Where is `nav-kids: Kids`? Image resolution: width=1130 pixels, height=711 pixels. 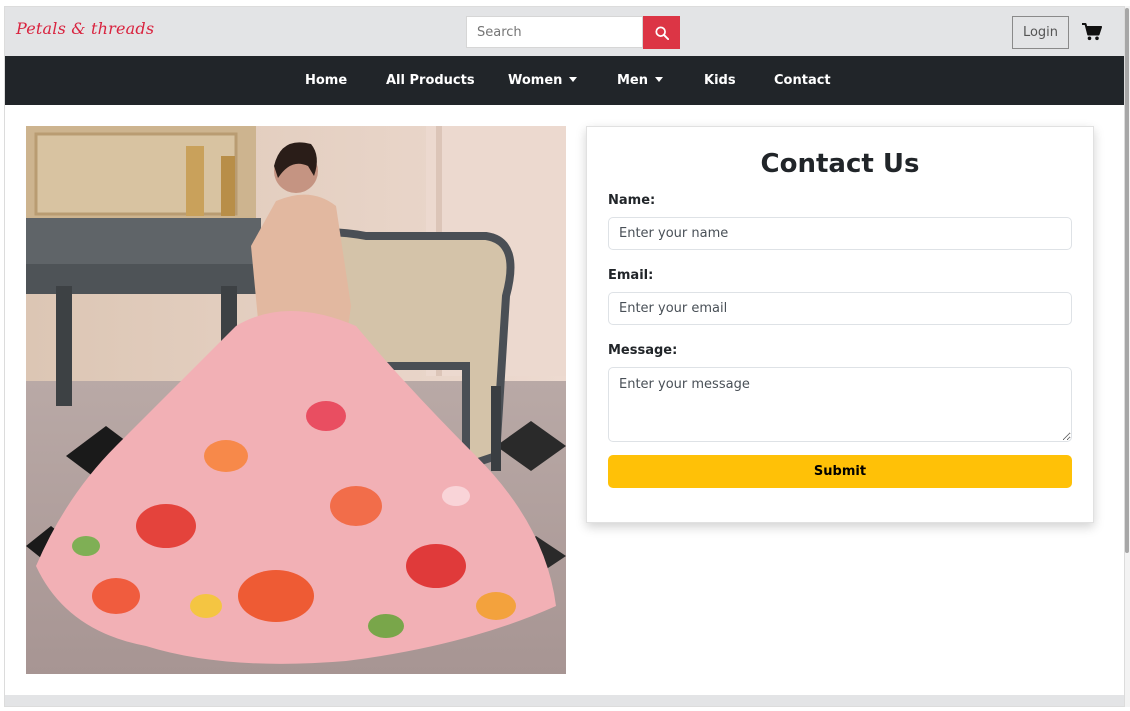
nav-kids: Kids is located at coordinates (720, 80).